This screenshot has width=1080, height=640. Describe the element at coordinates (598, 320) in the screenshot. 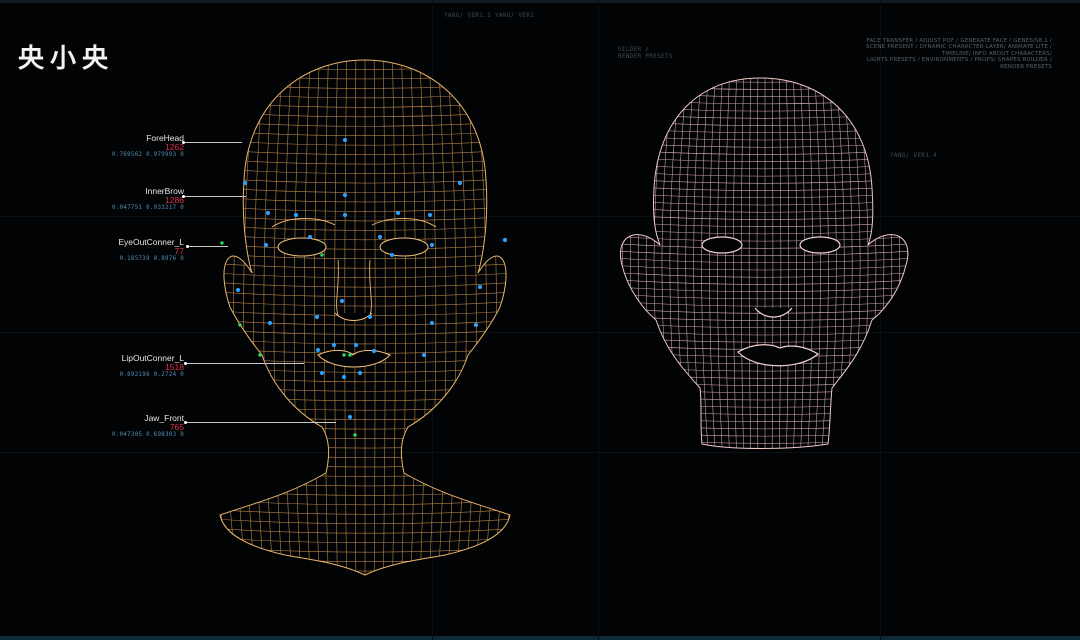

I see `guide-line` at that location.